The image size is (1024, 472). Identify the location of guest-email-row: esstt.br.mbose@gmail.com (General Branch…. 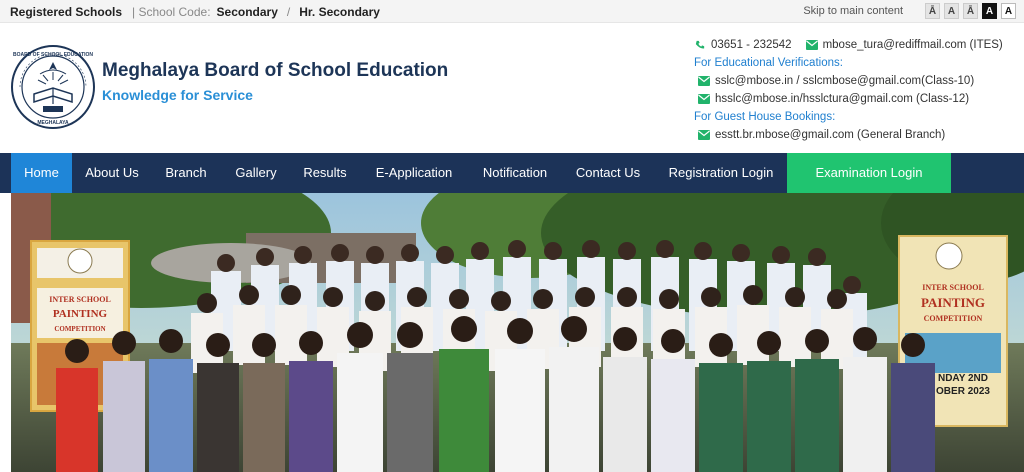
(859, 135).